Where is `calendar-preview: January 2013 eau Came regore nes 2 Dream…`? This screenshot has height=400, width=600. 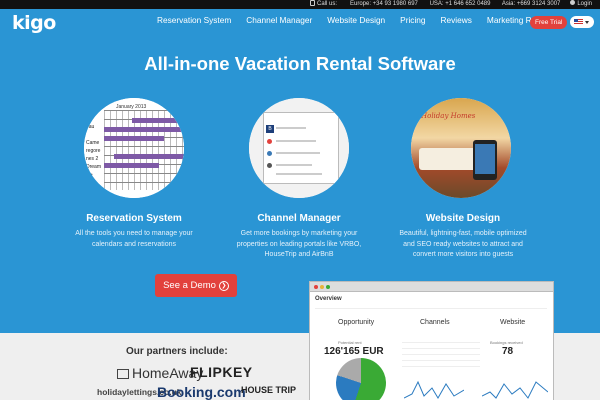
calendar-preview: January 2013 eau Came regore nes 2 Dream… is located at coordinates (134, 148).